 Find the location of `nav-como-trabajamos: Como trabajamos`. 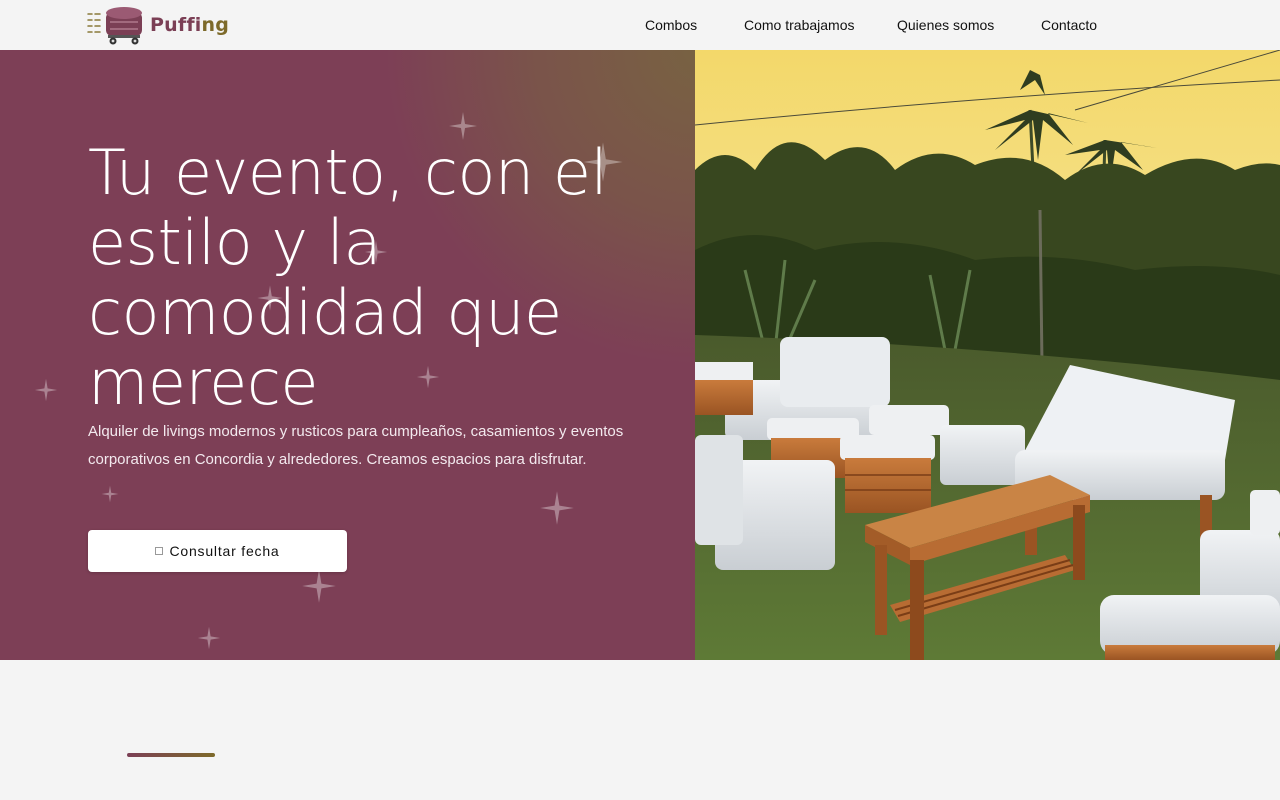

nav-como-trabajamos: Como trabajamos is located at coordinates (799, 25).